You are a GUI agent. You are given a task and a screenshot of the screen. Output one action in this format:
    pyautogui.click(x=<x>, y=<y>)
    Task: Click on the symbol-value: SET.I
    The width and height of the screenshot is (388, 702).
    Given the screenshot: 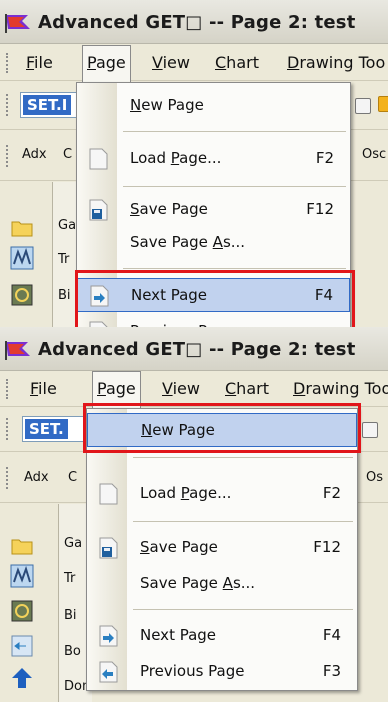 What is the action you would take?
    pyautogui.click(x=47, y=105)
    